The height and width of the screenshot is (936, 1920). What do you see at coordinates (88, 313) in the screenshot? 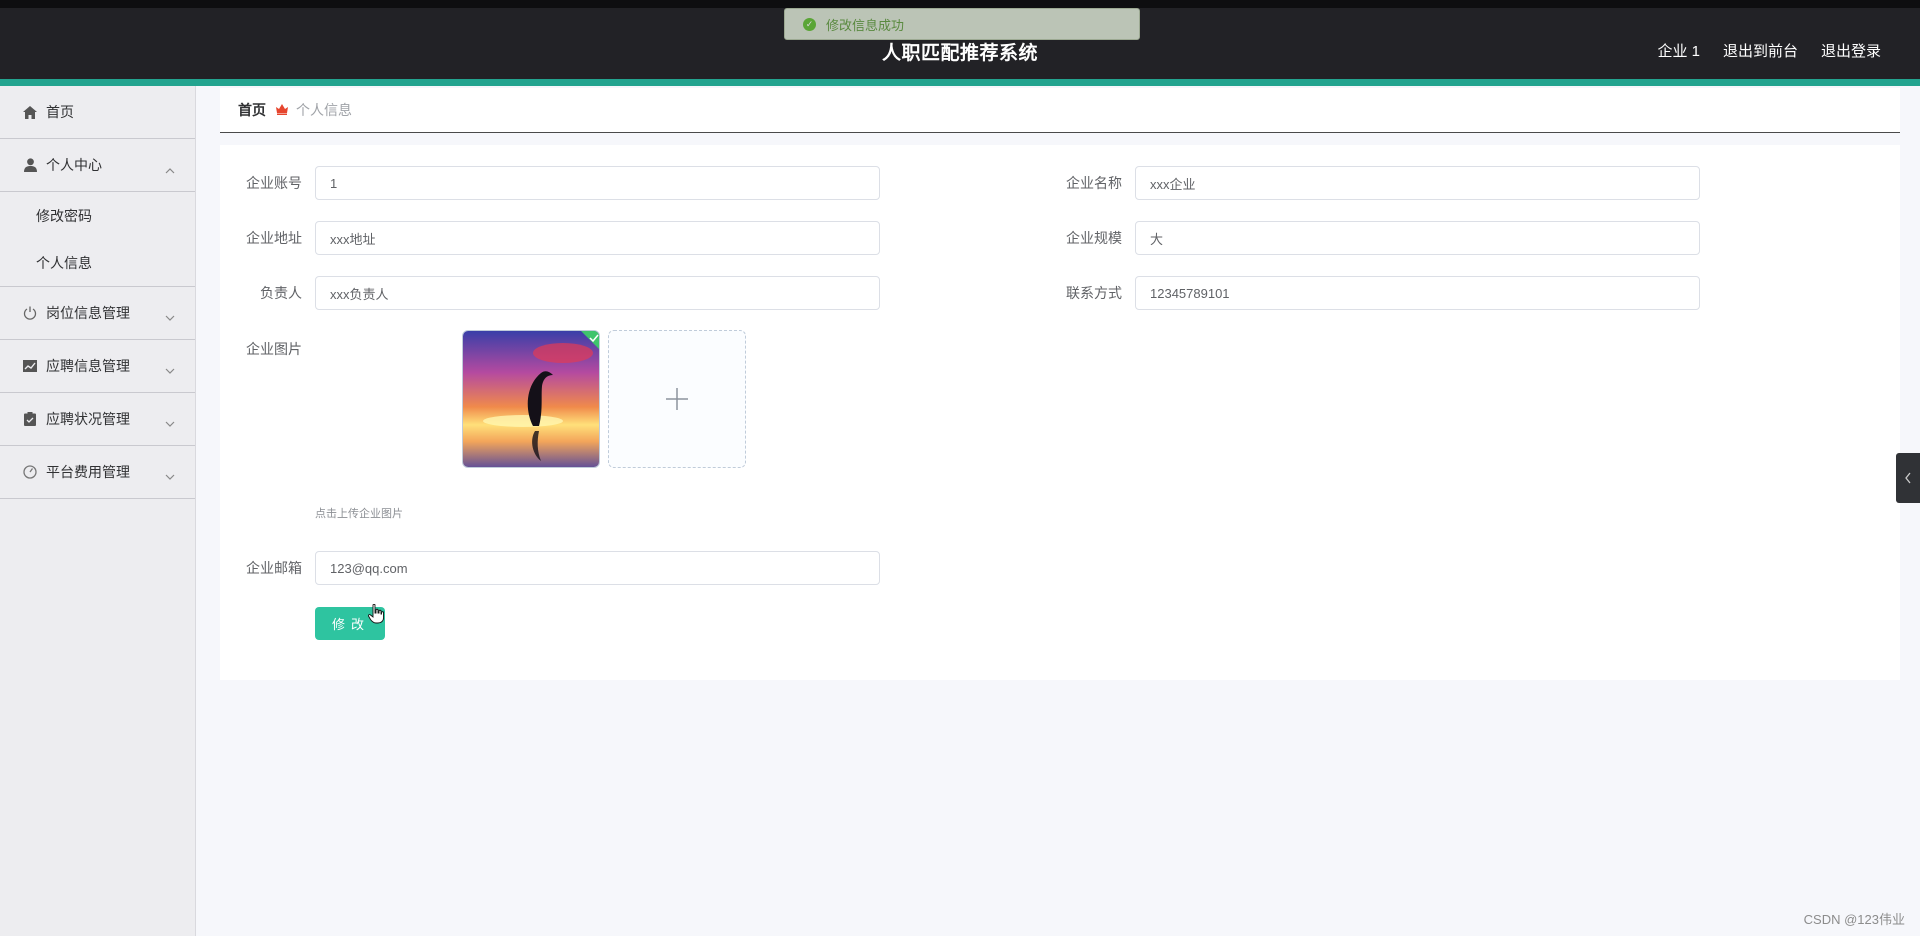
I see `sidebar-item-label: 岗位信息管理` at bounding box center [88, 313].